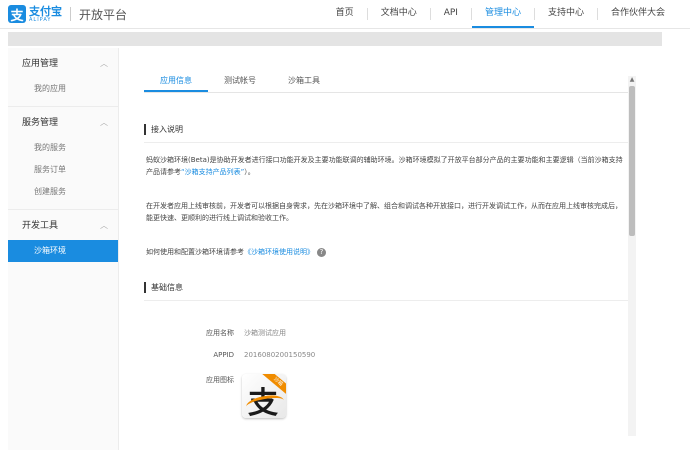 The width and height of the screenshot is (690, 450). Describe the element at coordinates (163, 129) in the screenshot. I see `section-title-intro: 接入说明` at that location.